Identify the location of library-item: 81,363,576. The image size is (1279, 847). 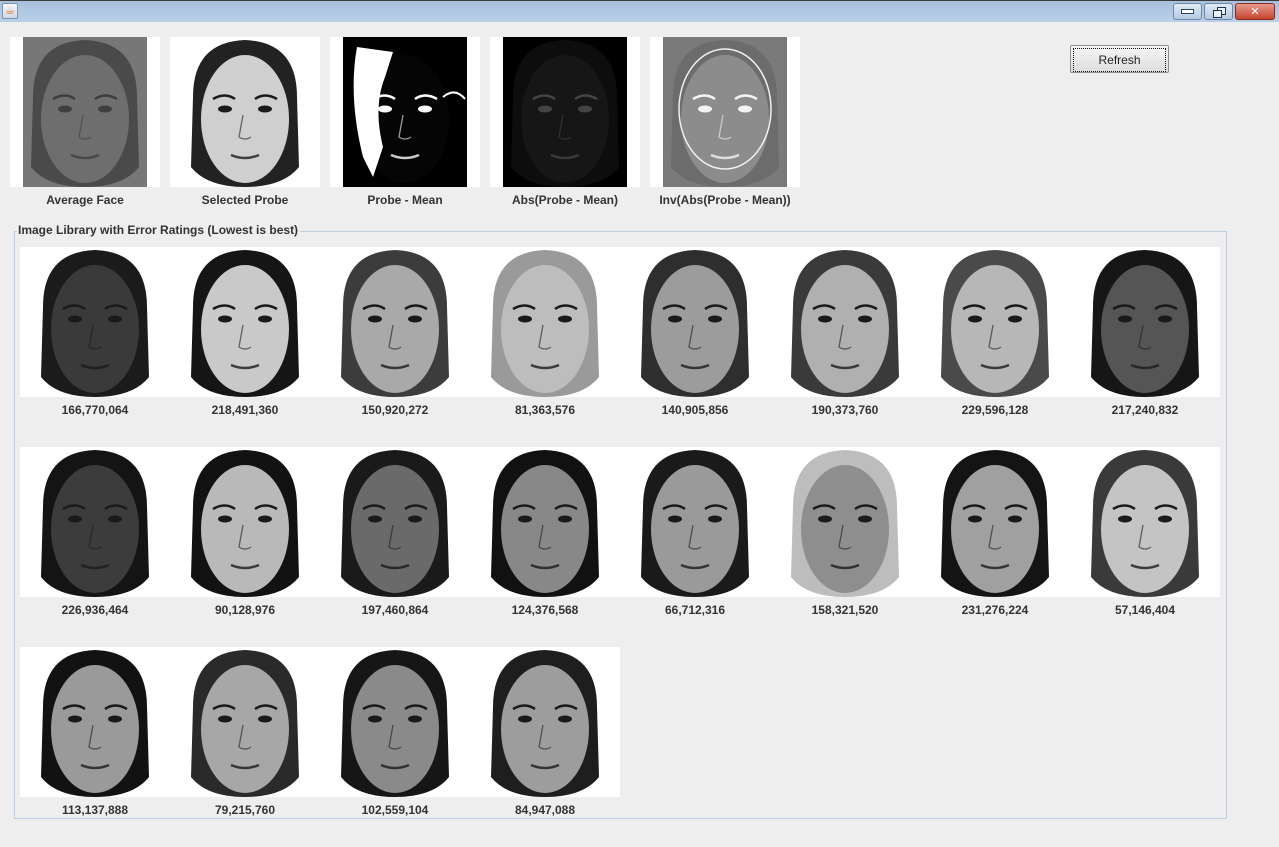
(545, 347).